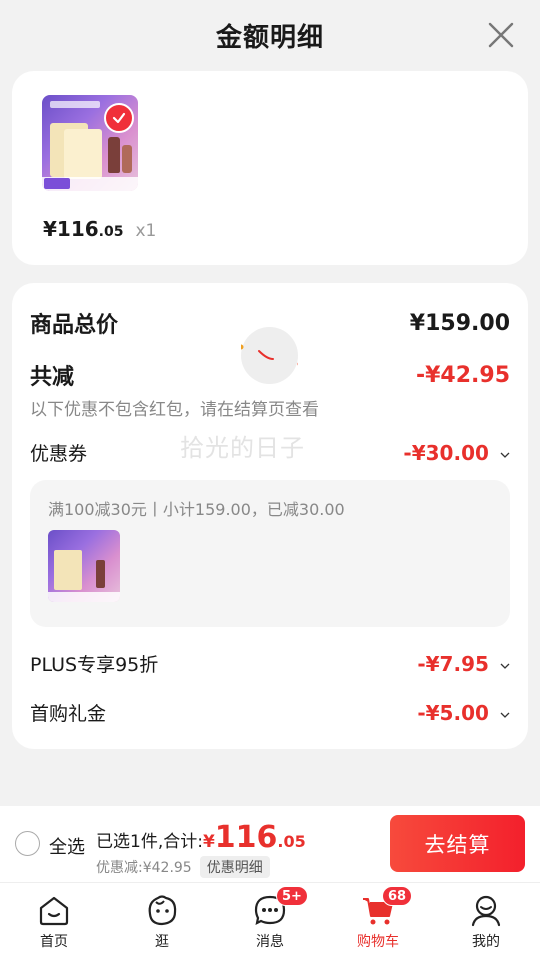  Describe the element at coordinates (52, 377) in the screenshot. I see `reduce-label: 共减` at that location.